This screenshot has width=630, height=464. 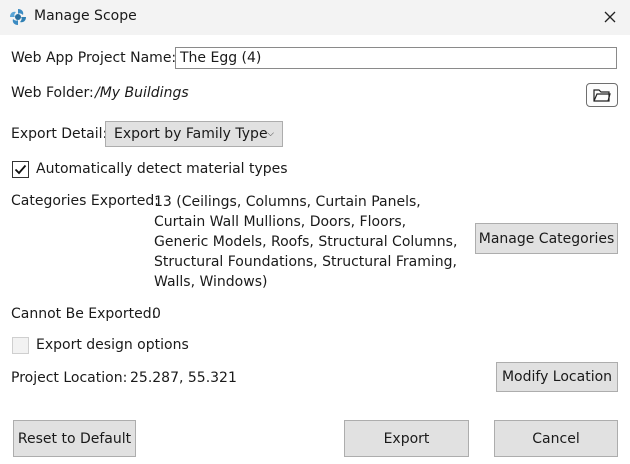 What do you see at coordinates (94, 58) in the screenshot?
I see `project-name-label: Web App Project Name:` at bounding box center [94, 58].